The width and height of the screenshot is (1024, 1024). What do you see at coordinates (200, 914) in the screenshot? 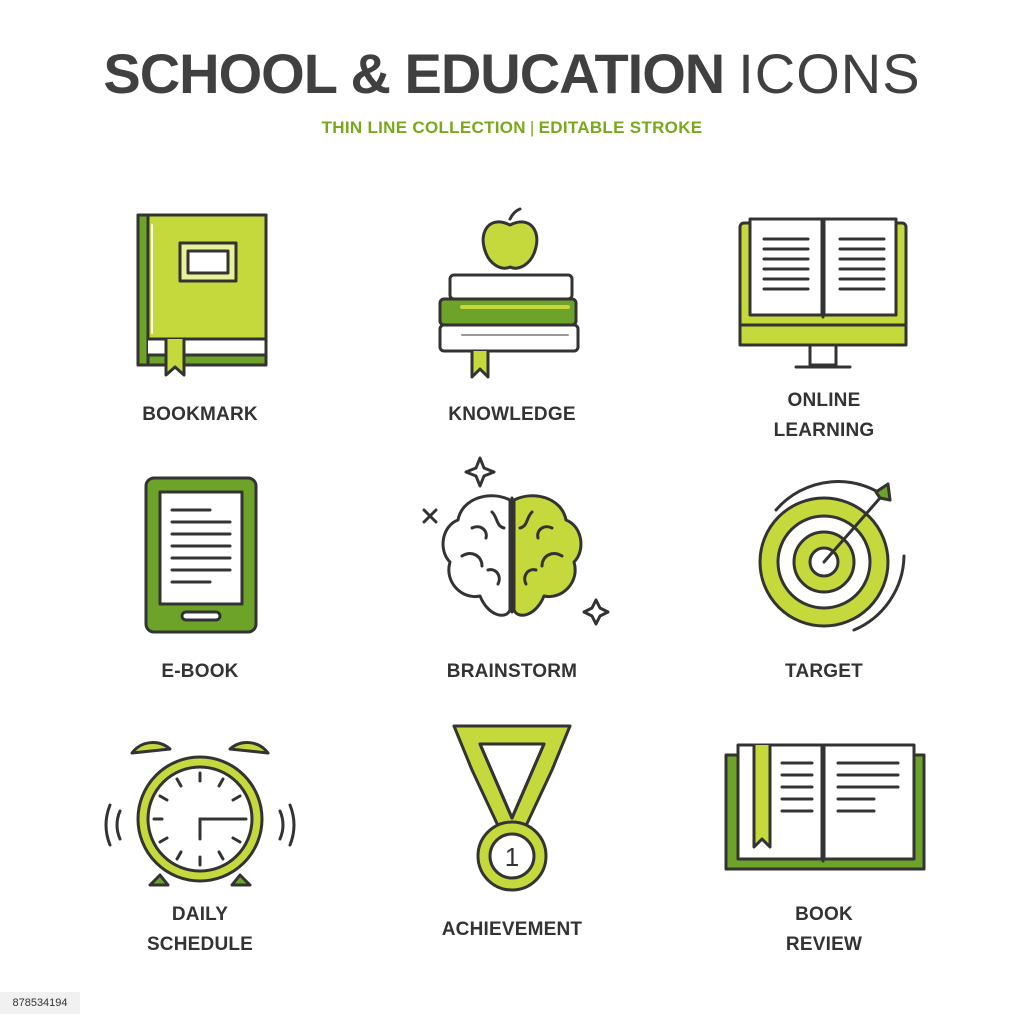
I see `label-daily-schedule-line1: DAILY` at bounding box center [200, 914].